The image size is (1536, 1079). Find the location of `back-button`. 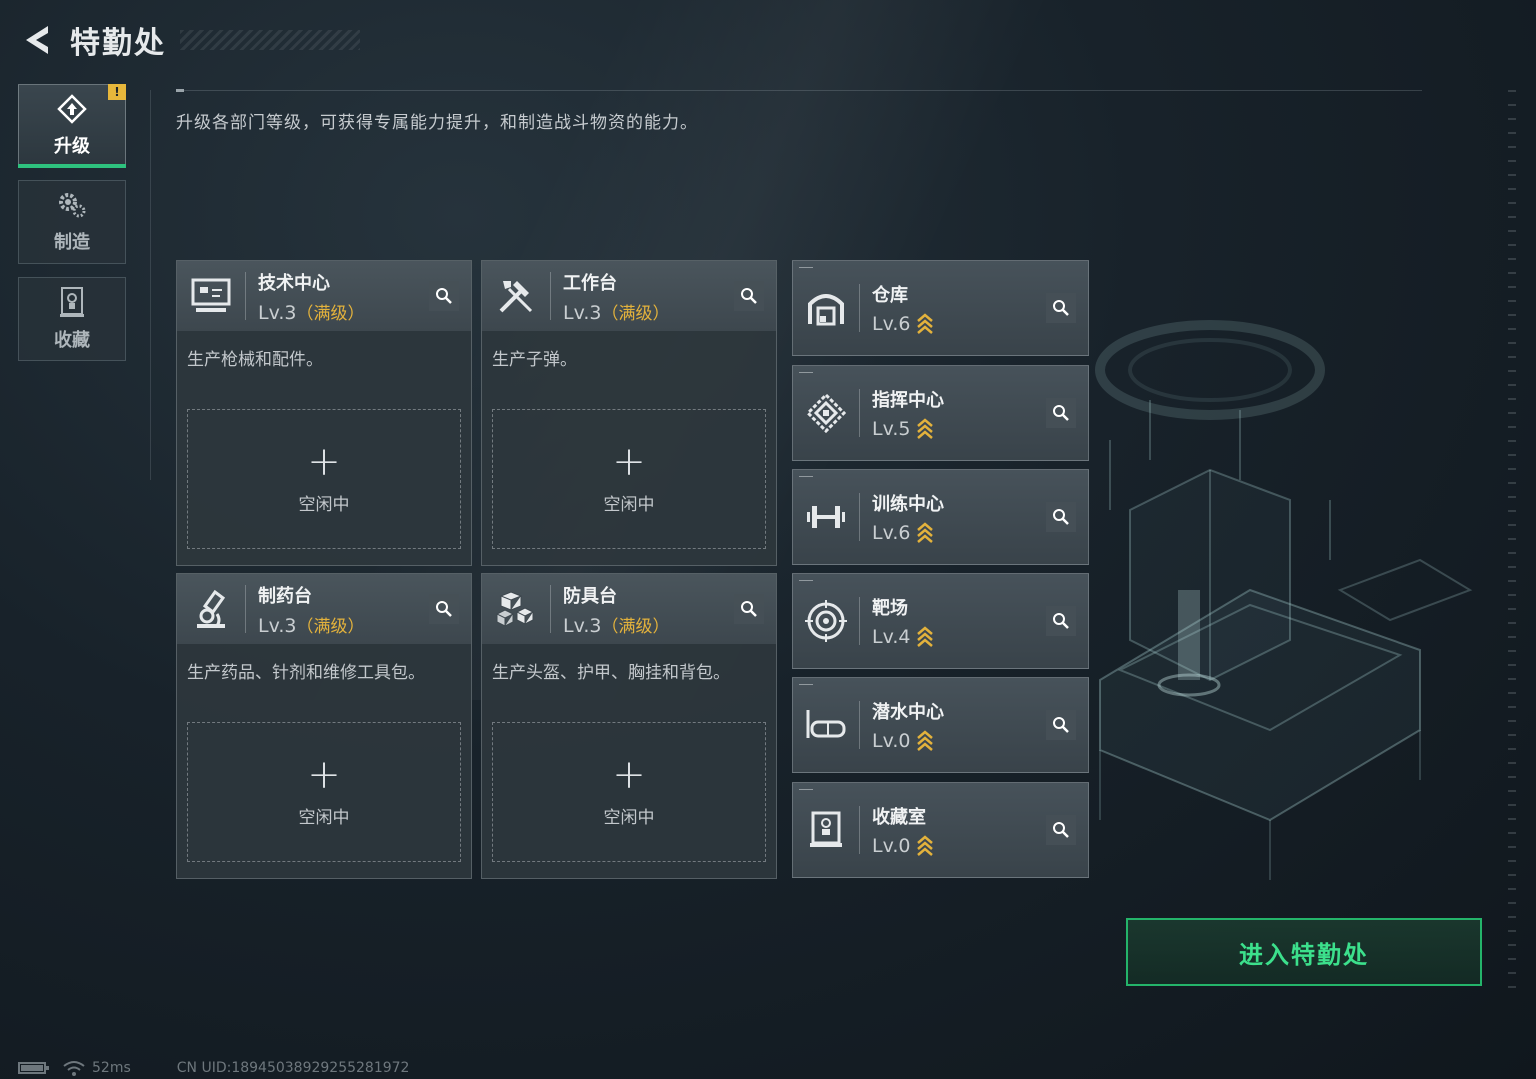

back-button is located at coordinates (37, 40).